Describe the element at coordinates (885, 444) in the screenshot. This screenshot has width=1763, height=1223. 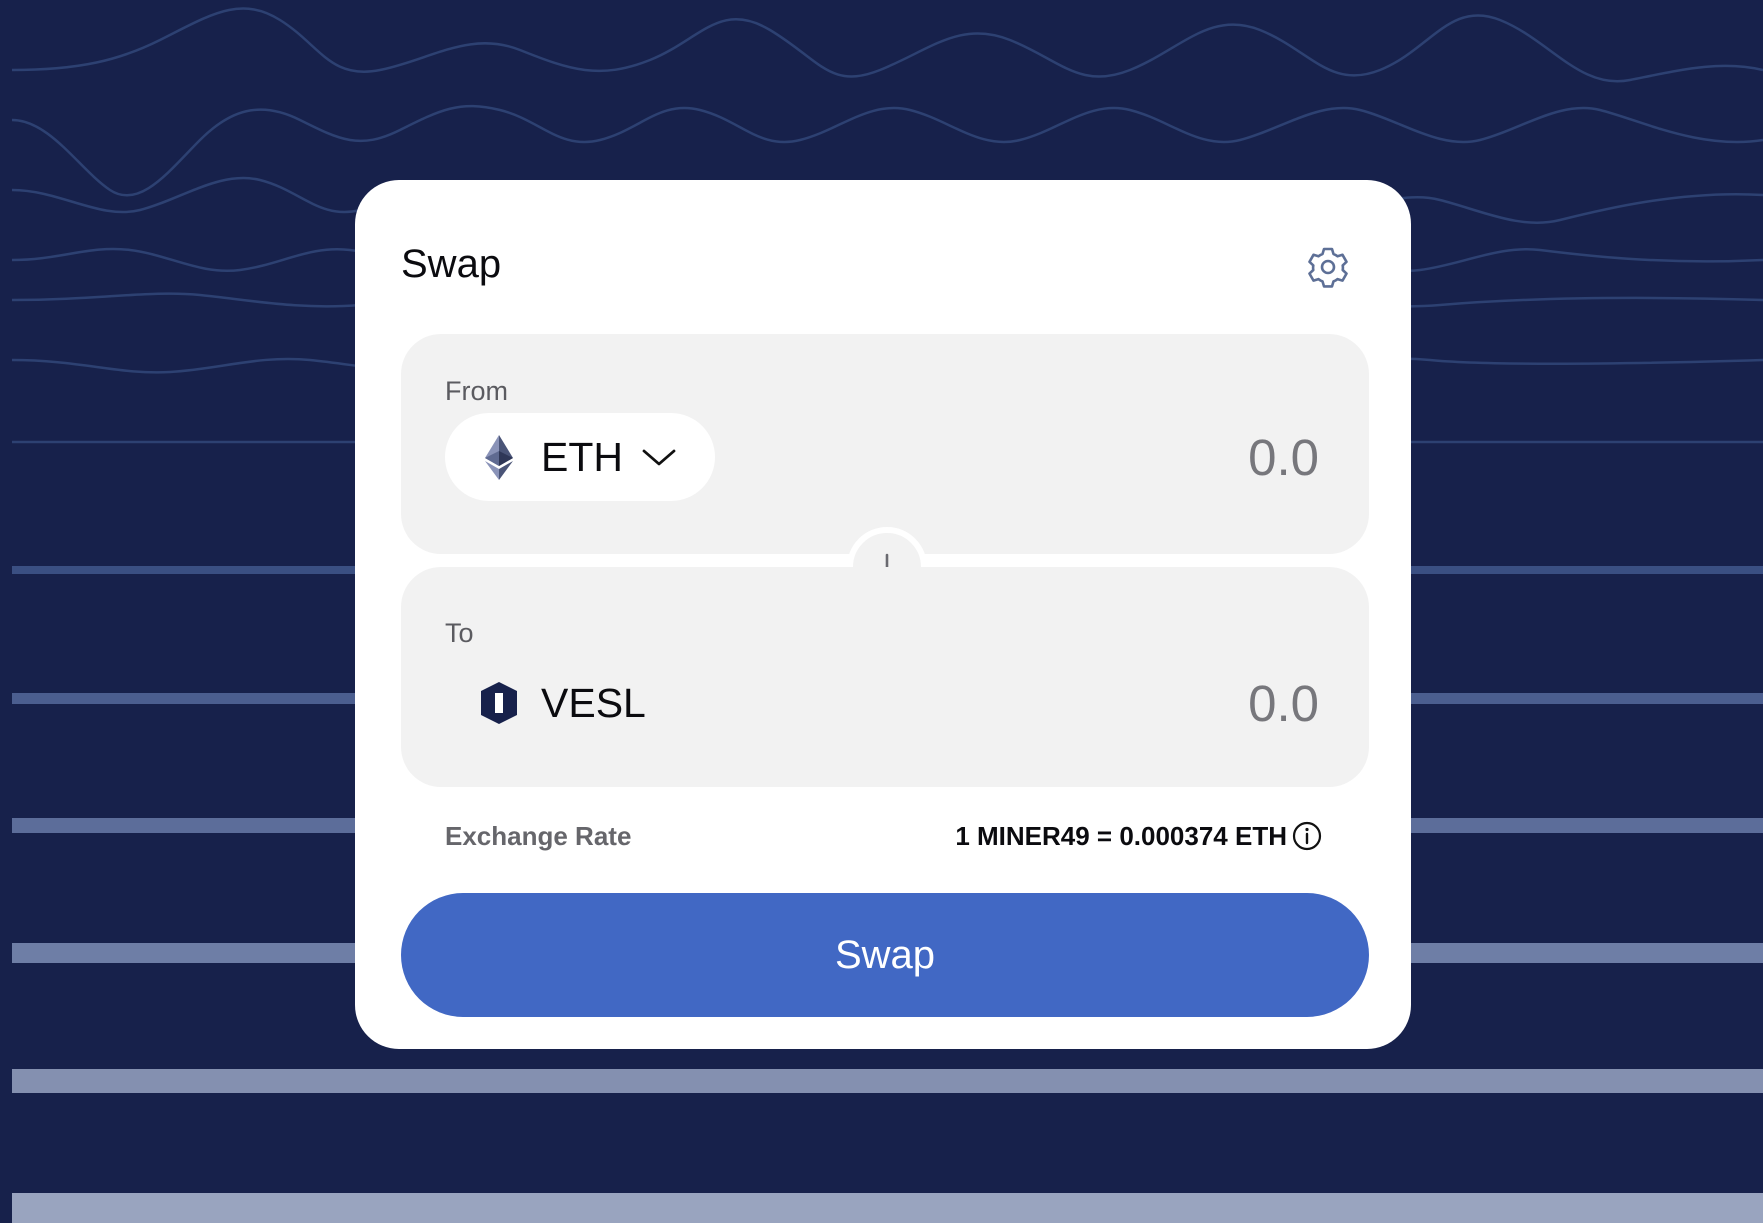
I see `from-panel: From ETH` at that location.